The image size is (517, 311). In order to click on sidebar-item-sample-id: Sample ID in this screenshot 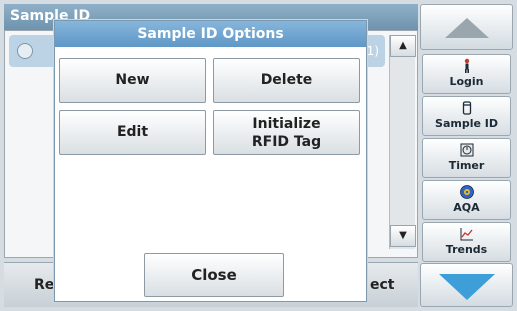, I will do `click(466, 116)`.